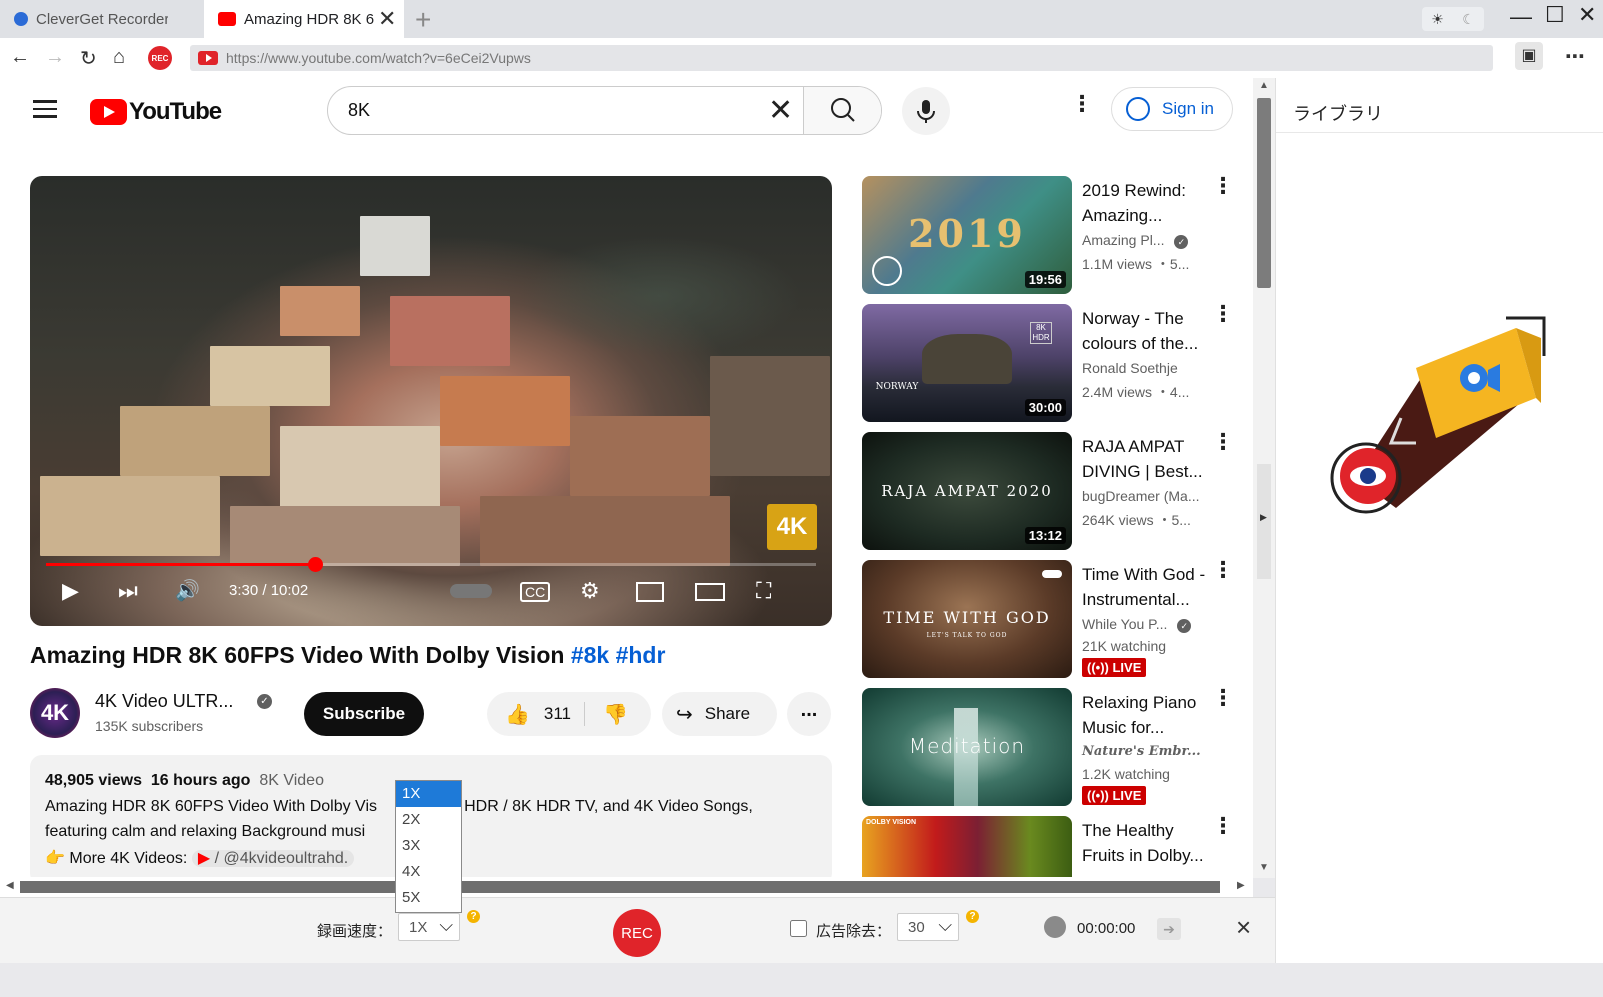  What do you see at coordinates (1468, 19) in the screenshot?
I see `moon-icon: ☾` at bounding box center [1468, 19].